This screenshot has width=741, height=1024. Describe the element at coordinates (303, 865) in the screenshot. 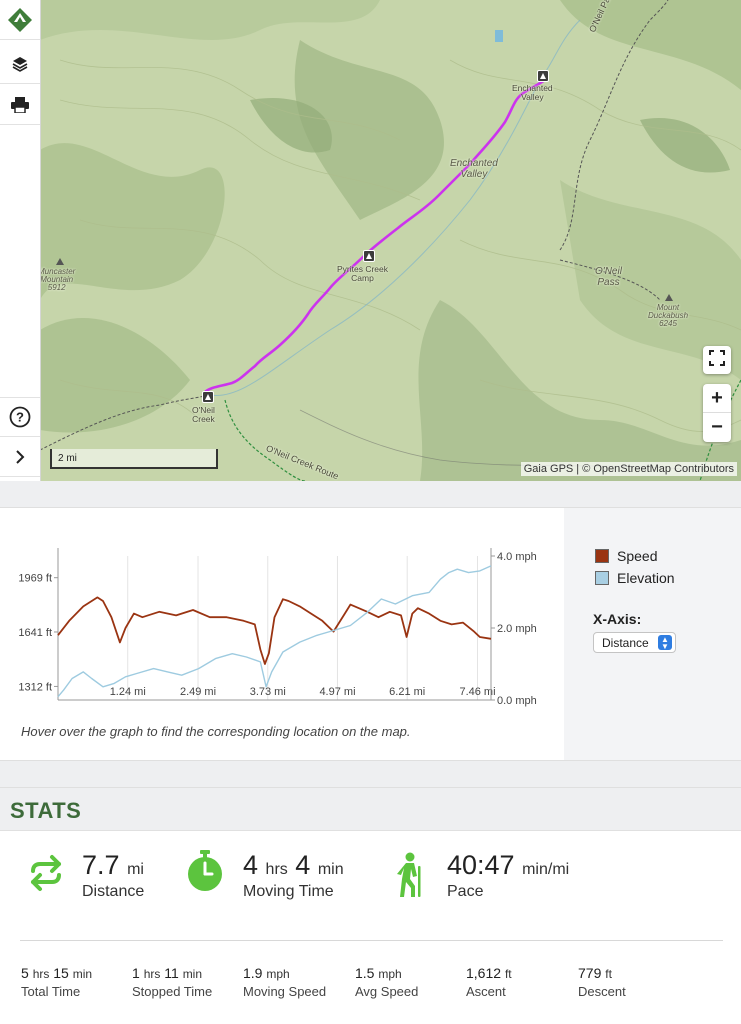

I see `stat-moving-time-mins: 4` at that location.